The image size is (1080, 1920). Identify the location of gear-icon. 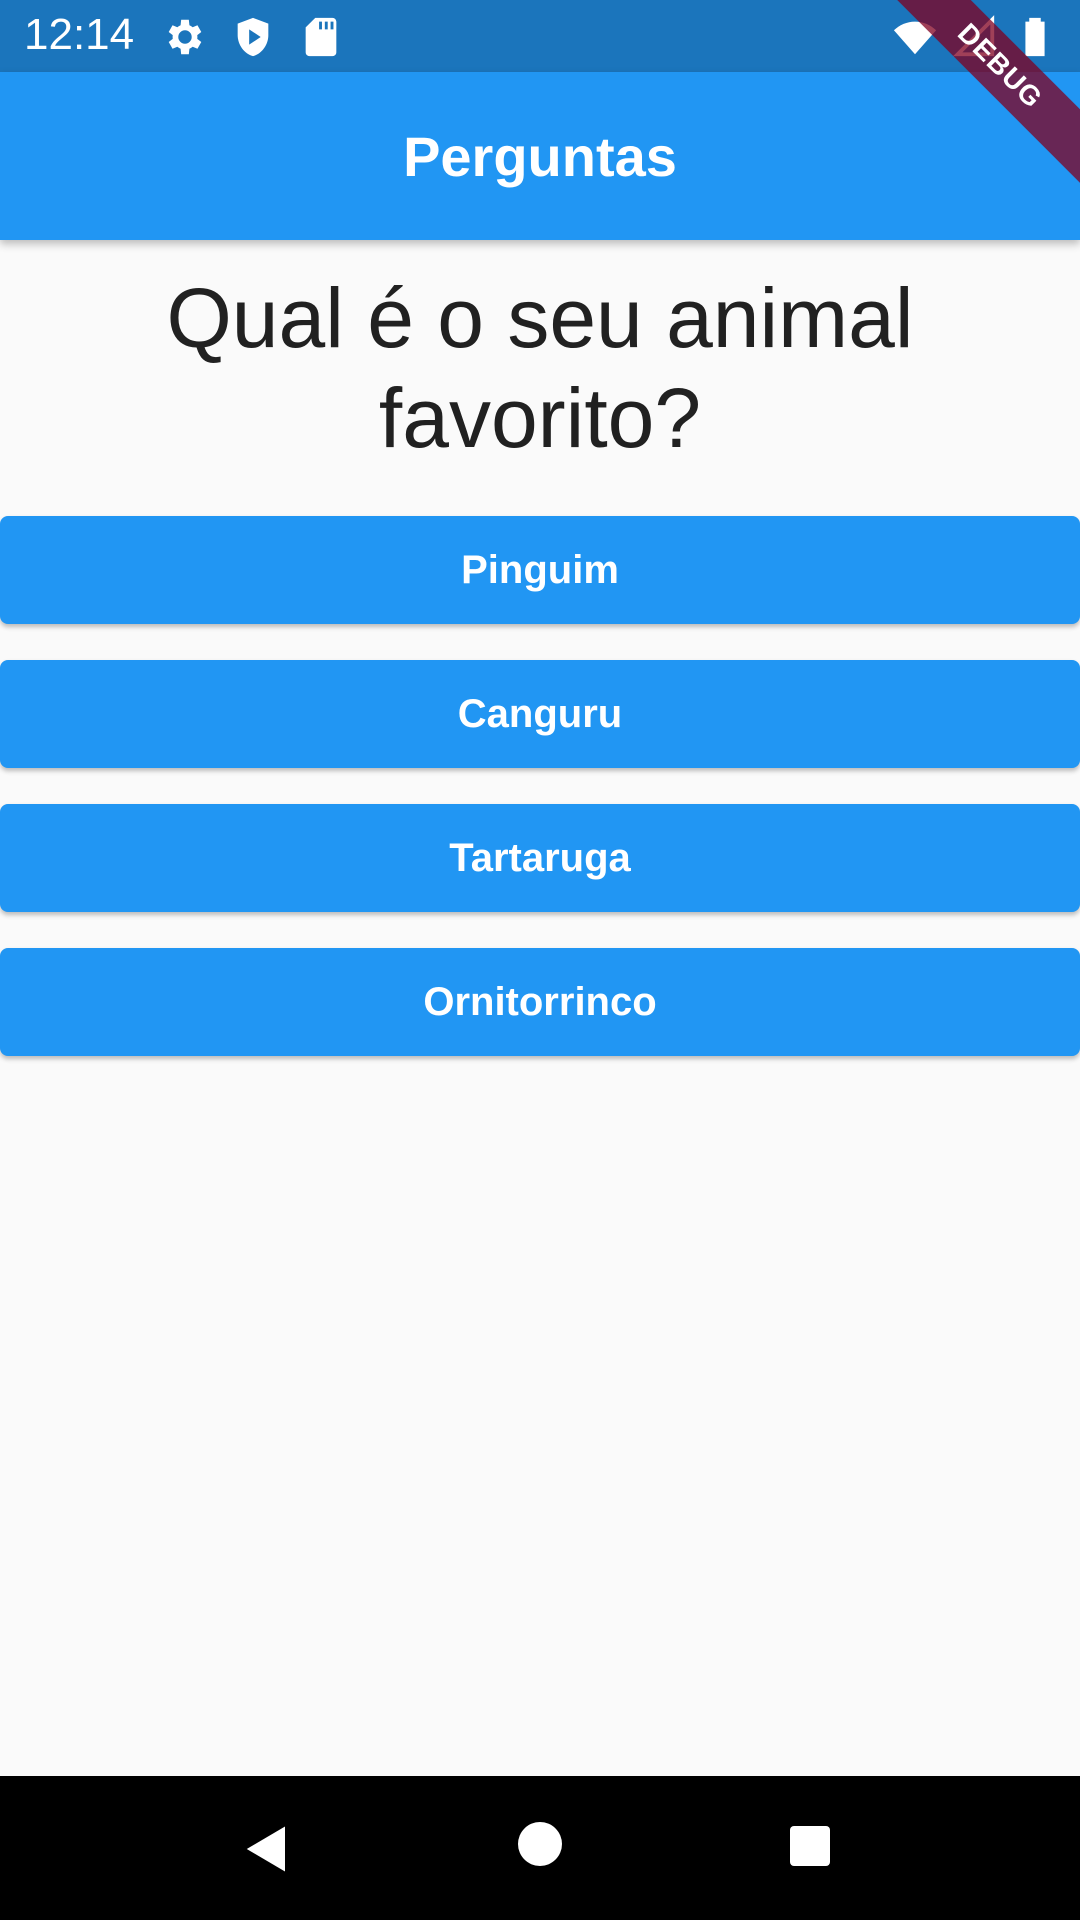
(185, 37).